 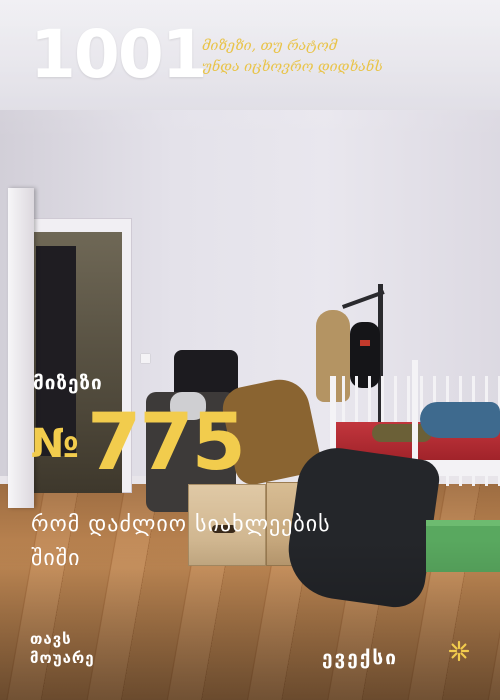 What do you see at coordinates (145, 358) in the screenshot?
I see `light-switch` at bounding box center [145, 358].